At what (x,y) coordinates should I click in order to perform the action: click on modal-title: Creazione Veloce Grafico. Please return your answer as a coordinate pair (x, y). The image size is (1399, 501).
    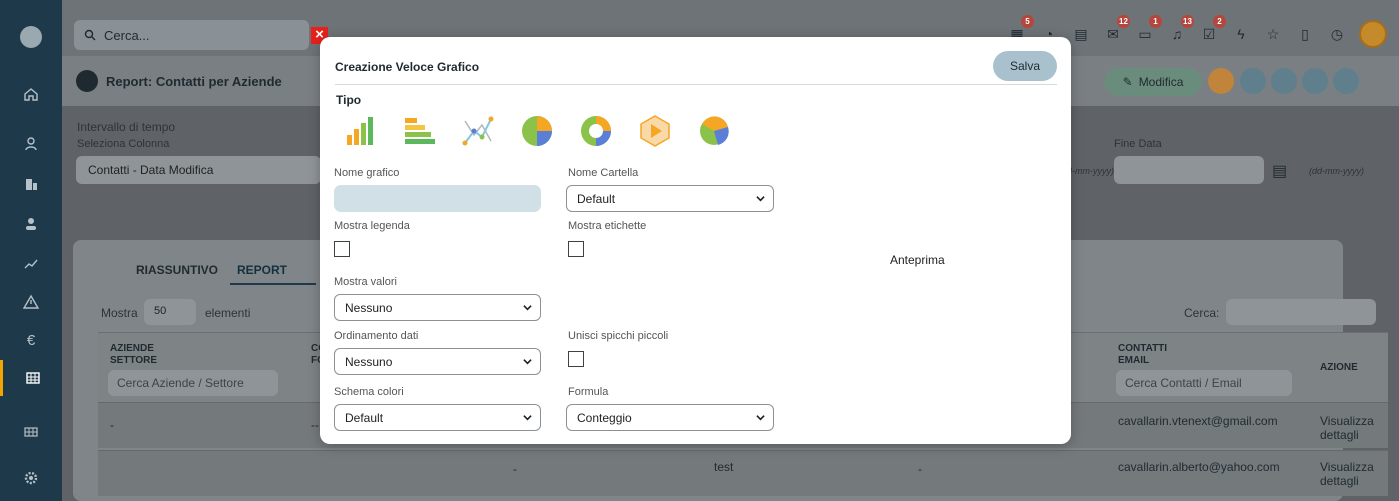
    Looking at the image, I should click on (407, 67).